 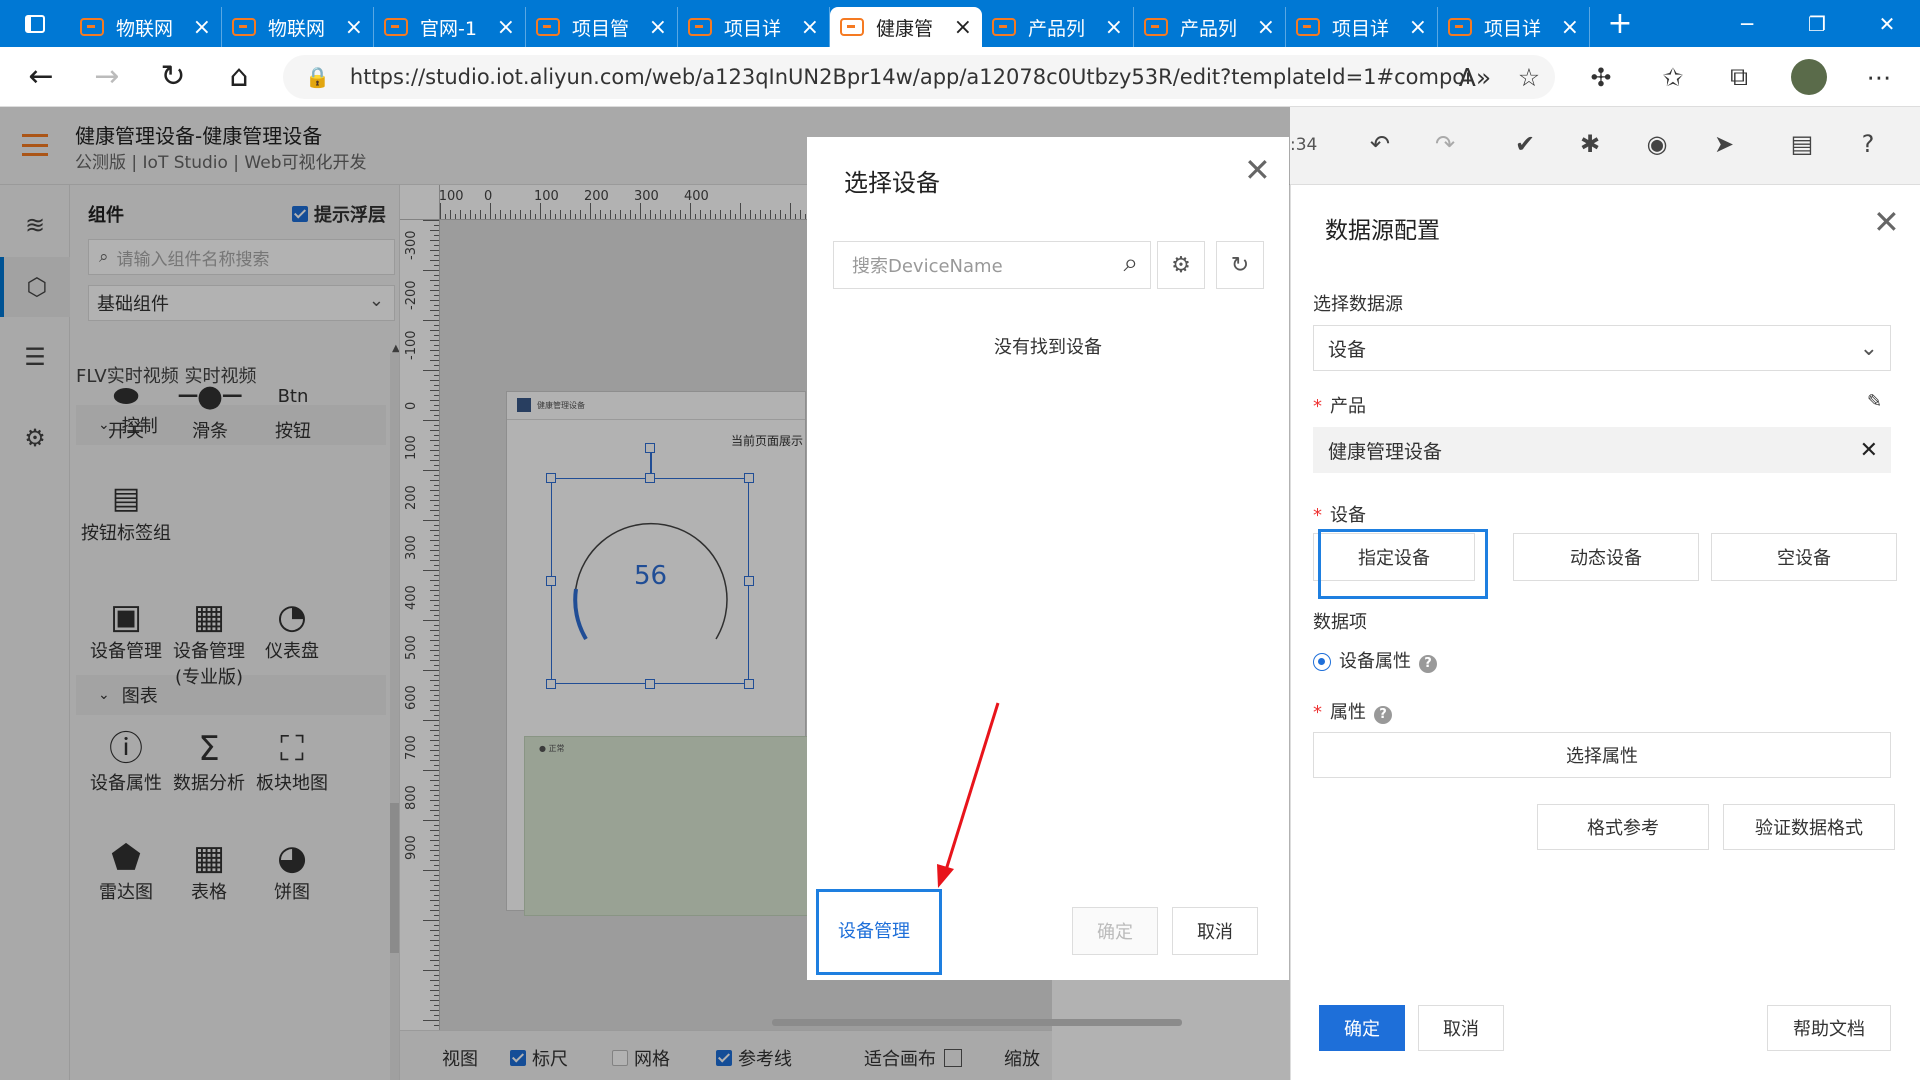 What do you see at coordinates (1475, 77) in the screenshot?
I see `read-aloud-icon: A»` at bounding box center [1475, 77].